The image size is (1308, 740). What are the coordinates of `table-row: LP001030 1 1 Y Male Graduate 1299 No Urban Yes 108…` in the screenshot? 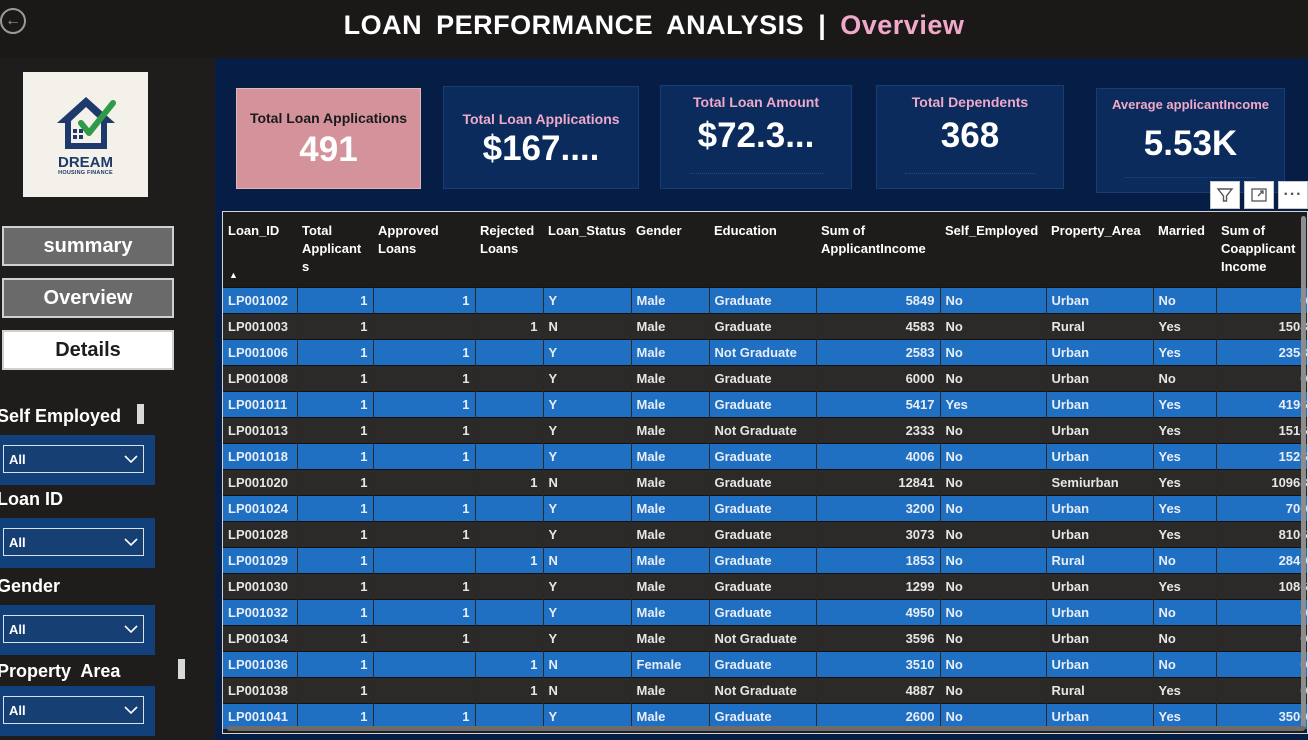 It's located at (765, 585).